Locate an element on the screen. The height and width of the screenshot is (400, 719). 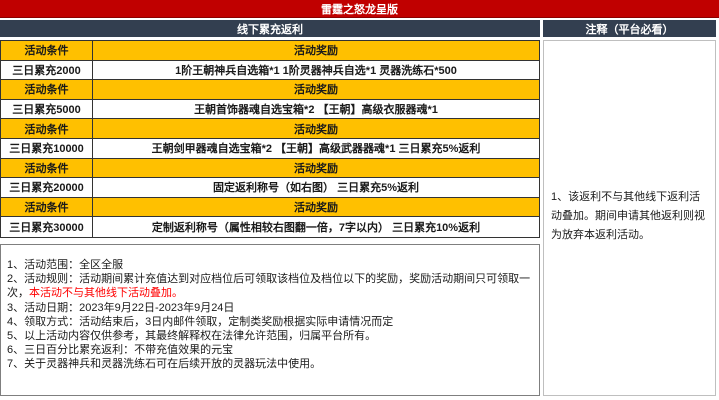
condition-cell: 三日累充10000 is located at coordinates (47, 148).